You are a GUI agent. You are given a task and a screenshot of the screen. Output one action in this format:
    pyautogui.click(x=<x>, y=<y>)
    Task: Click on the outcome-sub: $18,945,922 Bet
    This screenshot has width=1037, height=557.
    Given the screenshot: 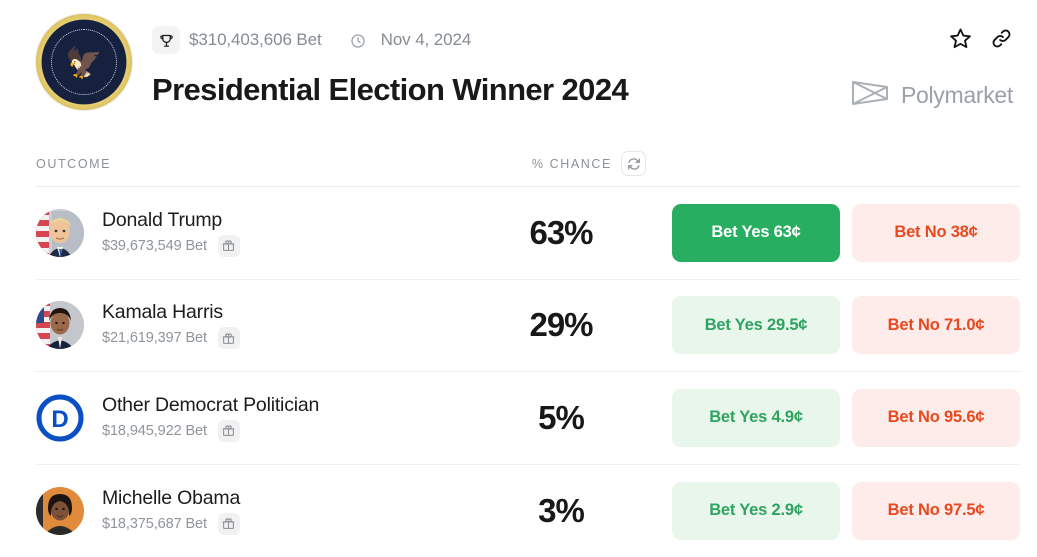 What is the action you would take?
    pyautogui.click(x=210, y=430)
    